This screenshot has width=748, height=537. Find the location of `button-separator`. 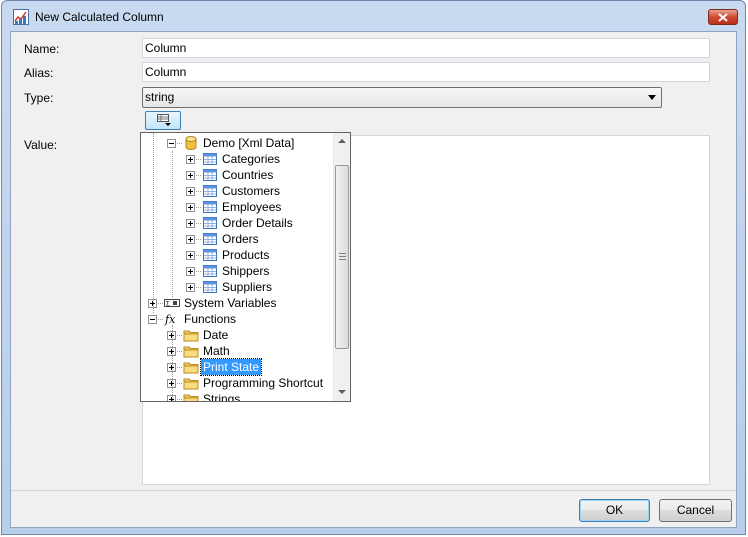

button-separator is located at coordinates (373, 490).